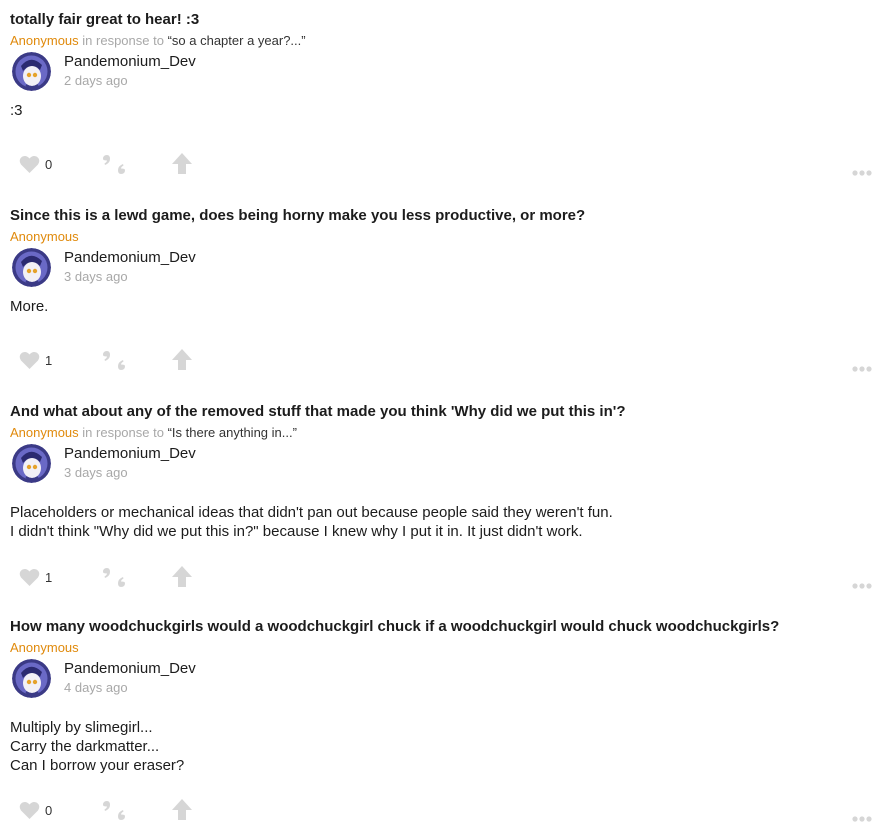 Image resolution: width=890 pixels, height=831 pixels. I want to click on answer-text: :3, so click(16, 110).